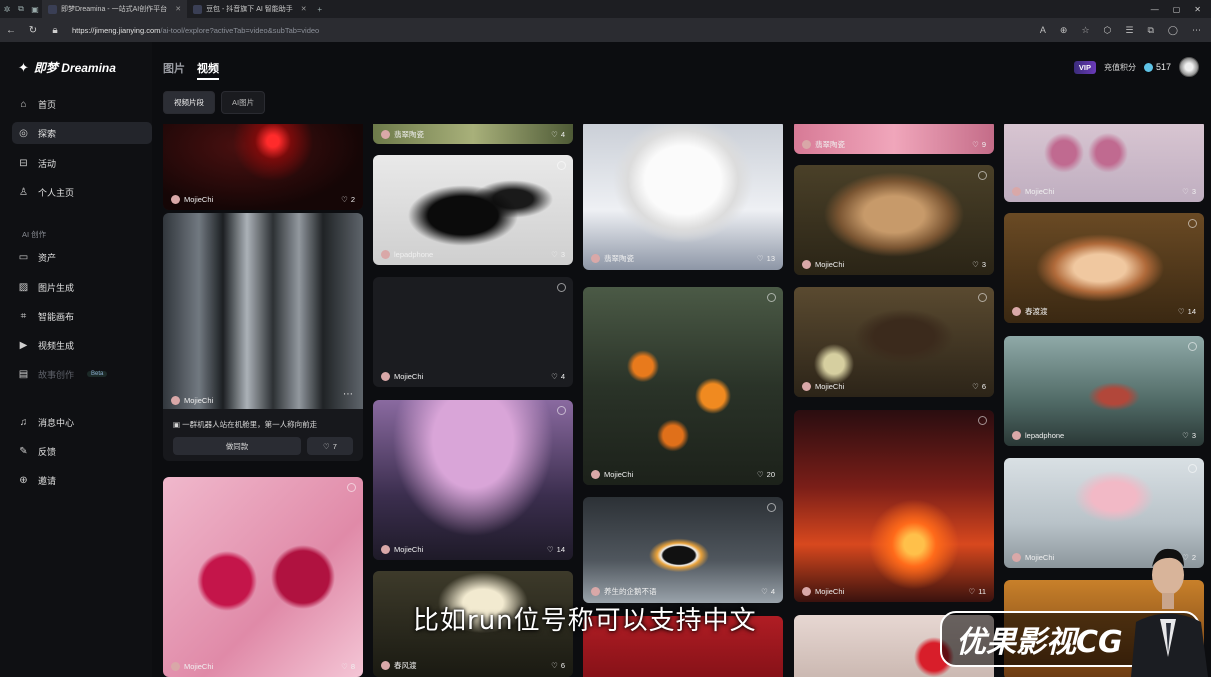  Describe the element at coordinates (237, 446) in the screenshot. I see `make-similar-button: 做同款` at that location.